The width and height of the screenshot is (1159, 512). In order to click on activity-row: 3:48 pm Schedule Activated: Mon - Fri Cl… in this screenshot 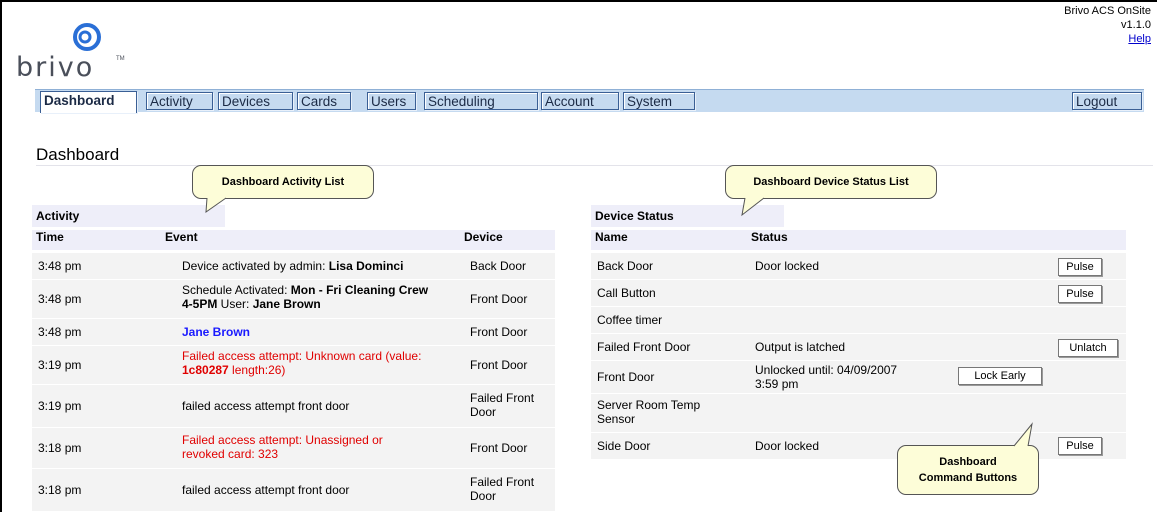, I will do `click(293, 299)`.